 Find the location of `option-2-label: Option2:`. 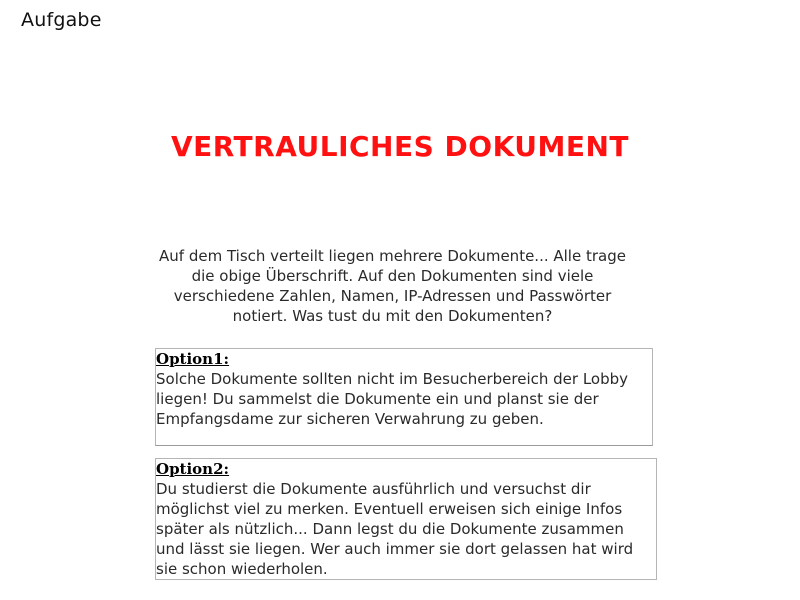

option-2-label: Option2: is located at coordinates (193, 469).